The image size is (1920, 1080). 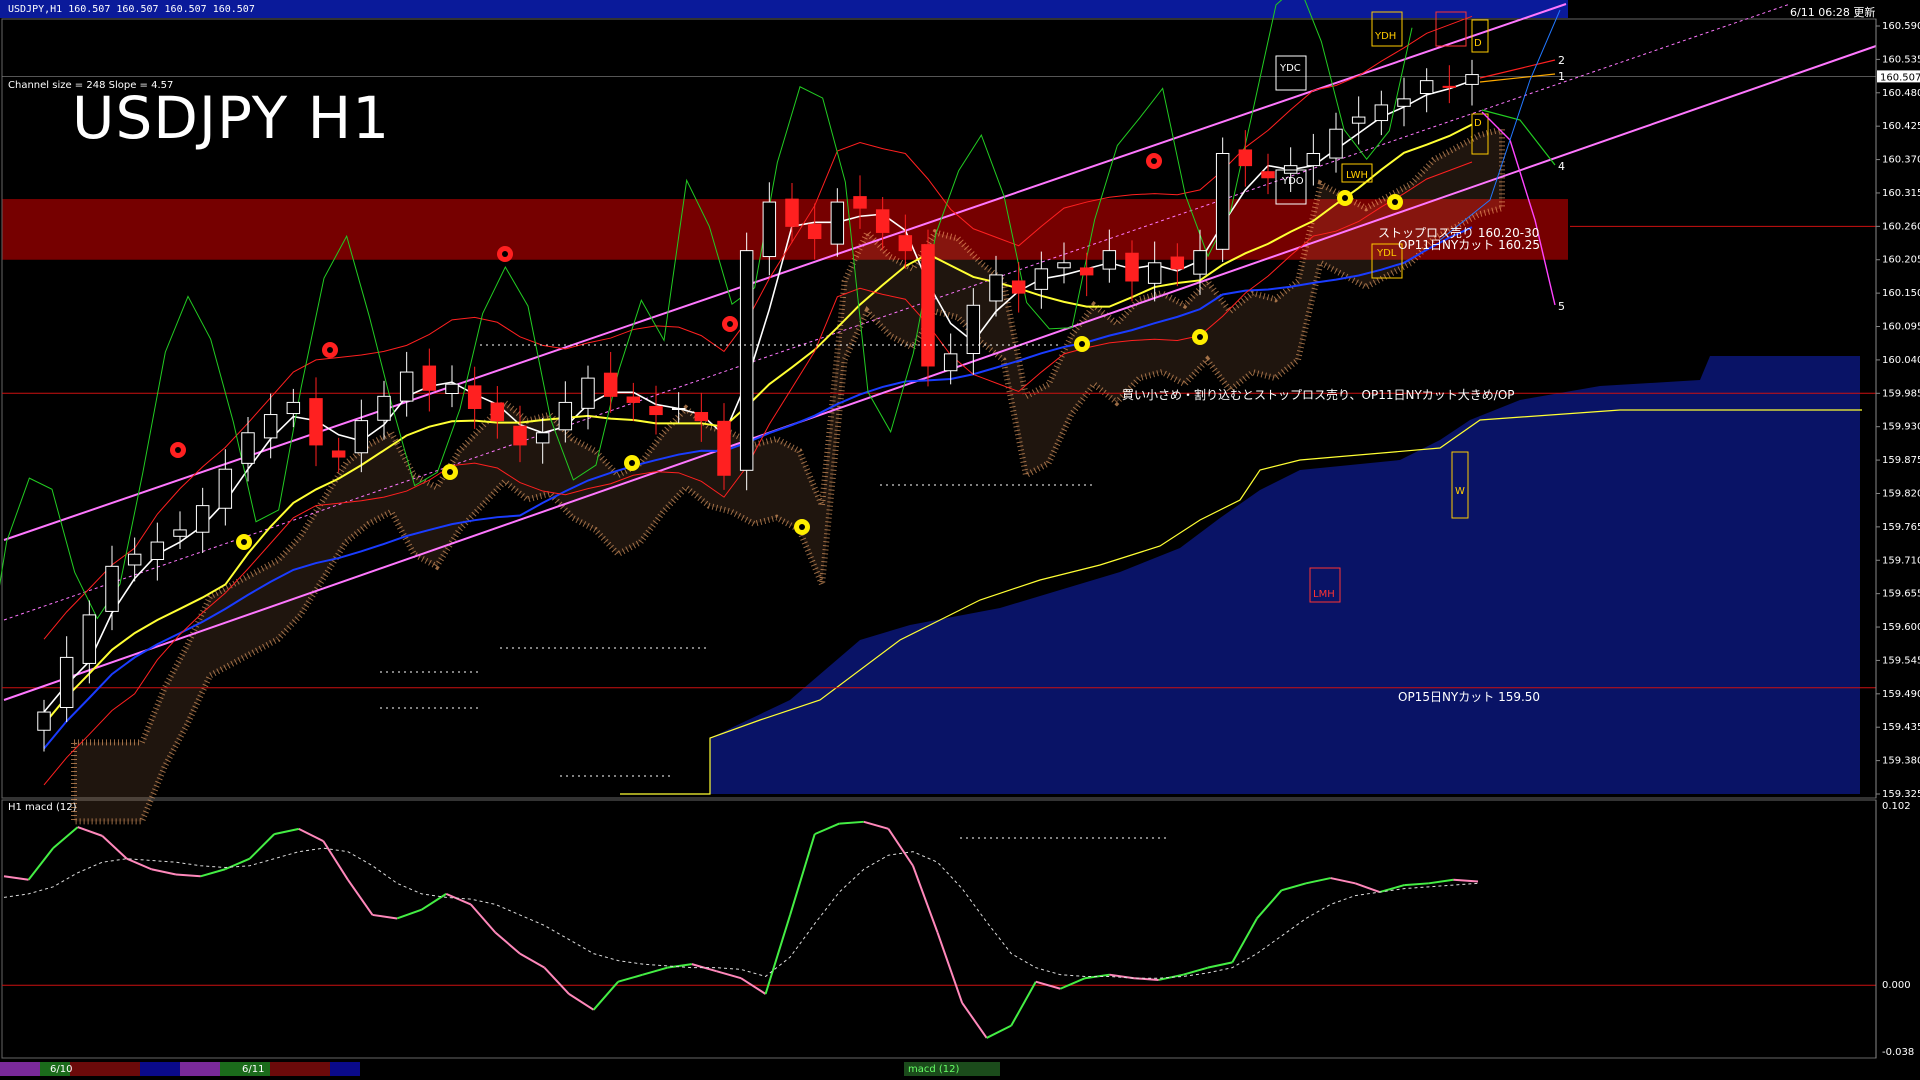 I want to click on price-tick-label: 160.040, so click(x=1901, y=360).